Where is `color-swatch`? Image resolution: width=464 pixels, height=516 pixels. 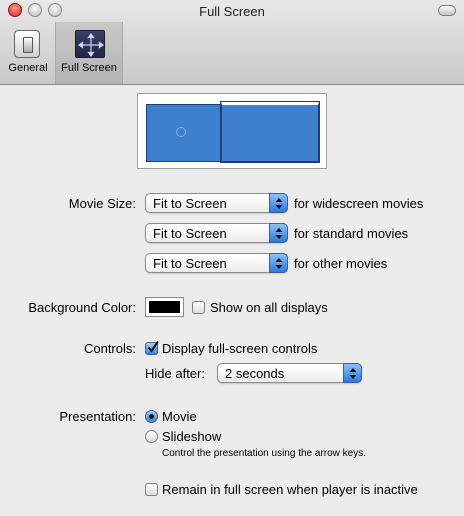 color-swatch is located at coordinates (164, 307).